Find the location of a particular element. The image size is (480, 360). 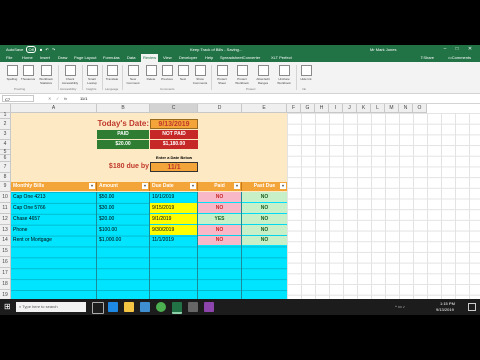

menu-xlt-perfect: XLT Perfect is located at coordinates (281, 58).